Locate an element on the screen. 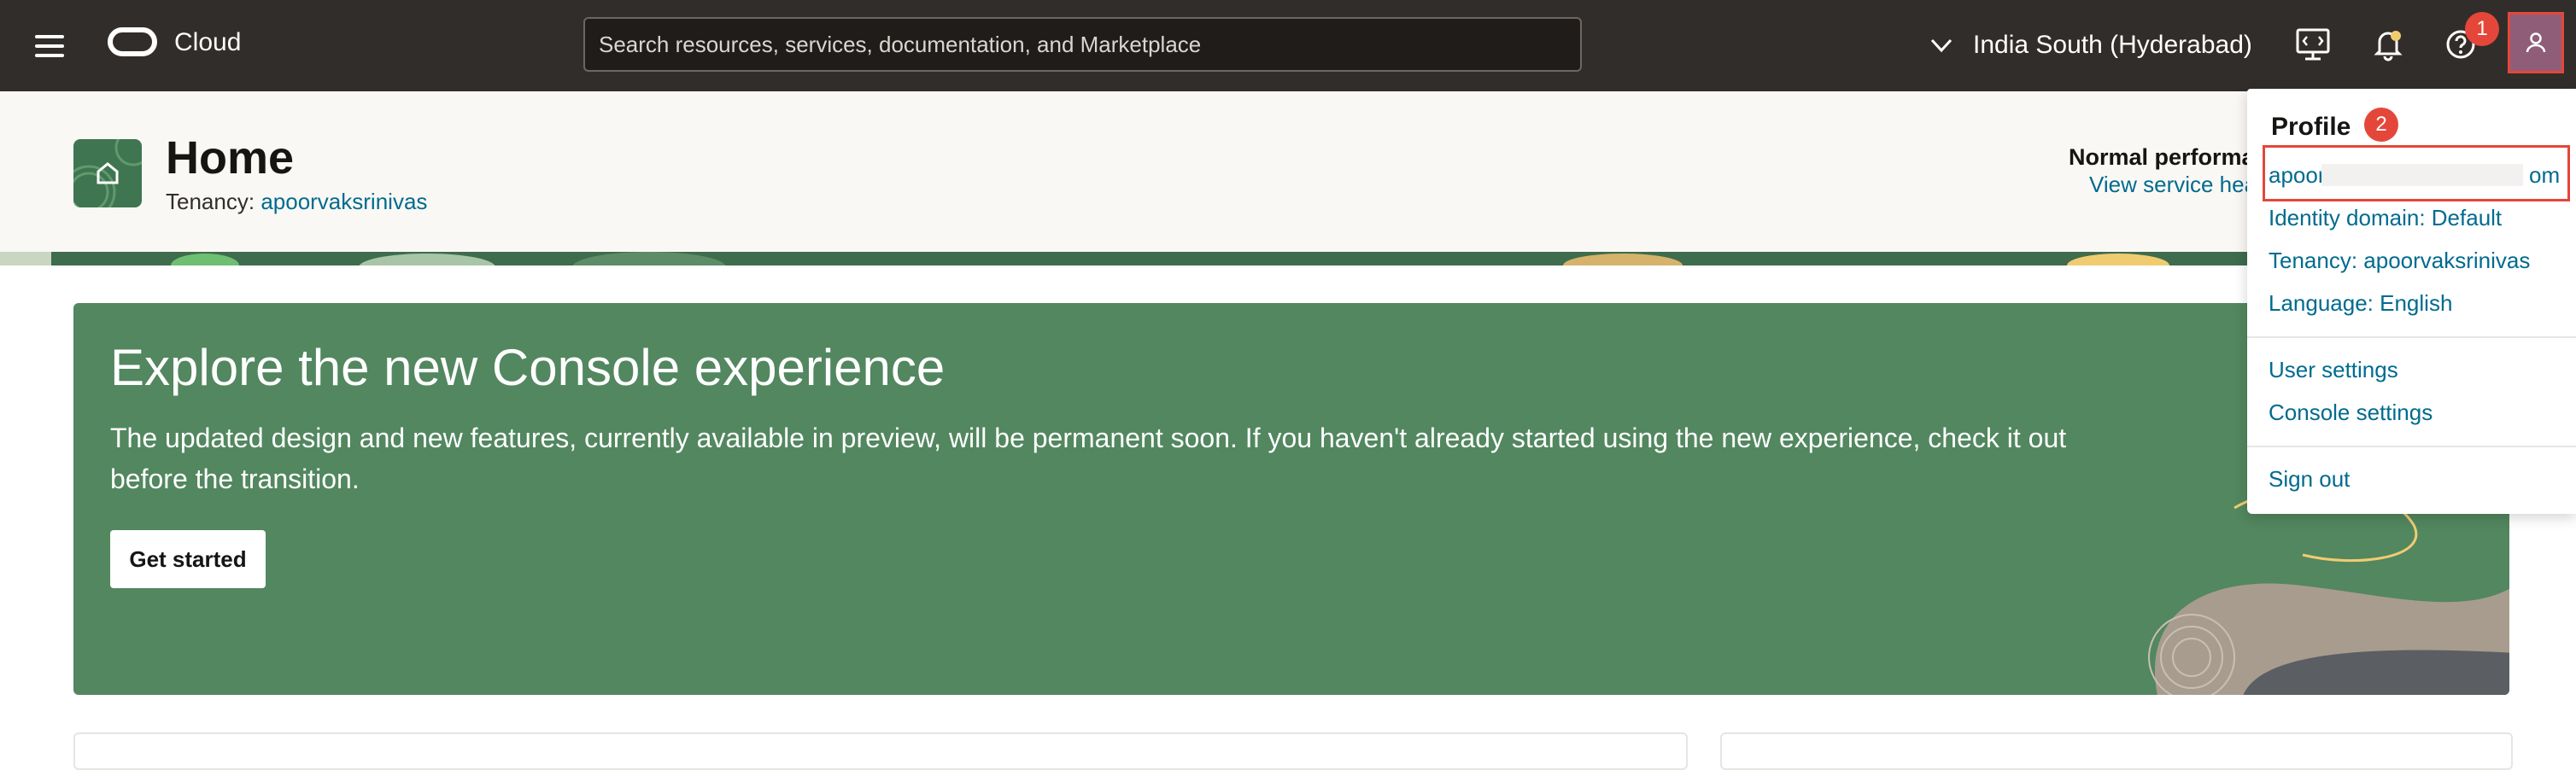 This screenshot has width=2576, height=770. tenancy-label: Tenancy: is located at coordinates (210, 201).